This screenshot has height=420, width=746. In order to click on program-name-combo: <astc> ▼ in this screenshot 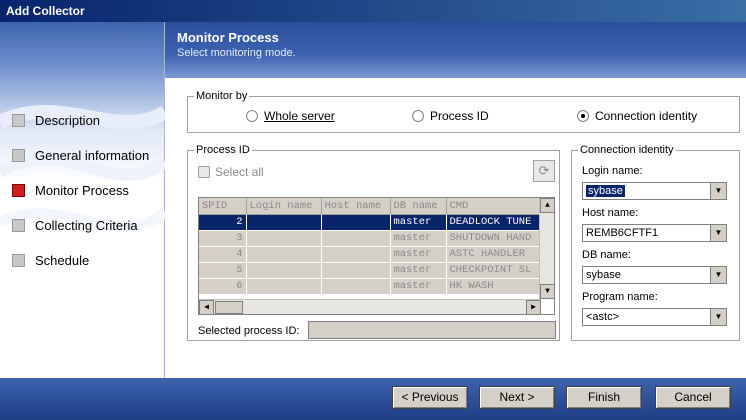, I will do `click(654, 317)`.